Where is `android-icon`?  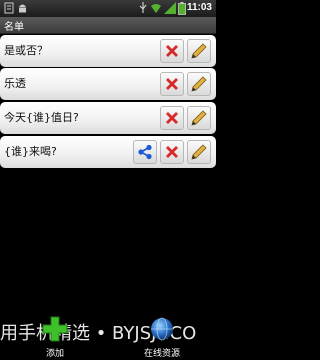
android-icon is located at coordinates (22, 8).